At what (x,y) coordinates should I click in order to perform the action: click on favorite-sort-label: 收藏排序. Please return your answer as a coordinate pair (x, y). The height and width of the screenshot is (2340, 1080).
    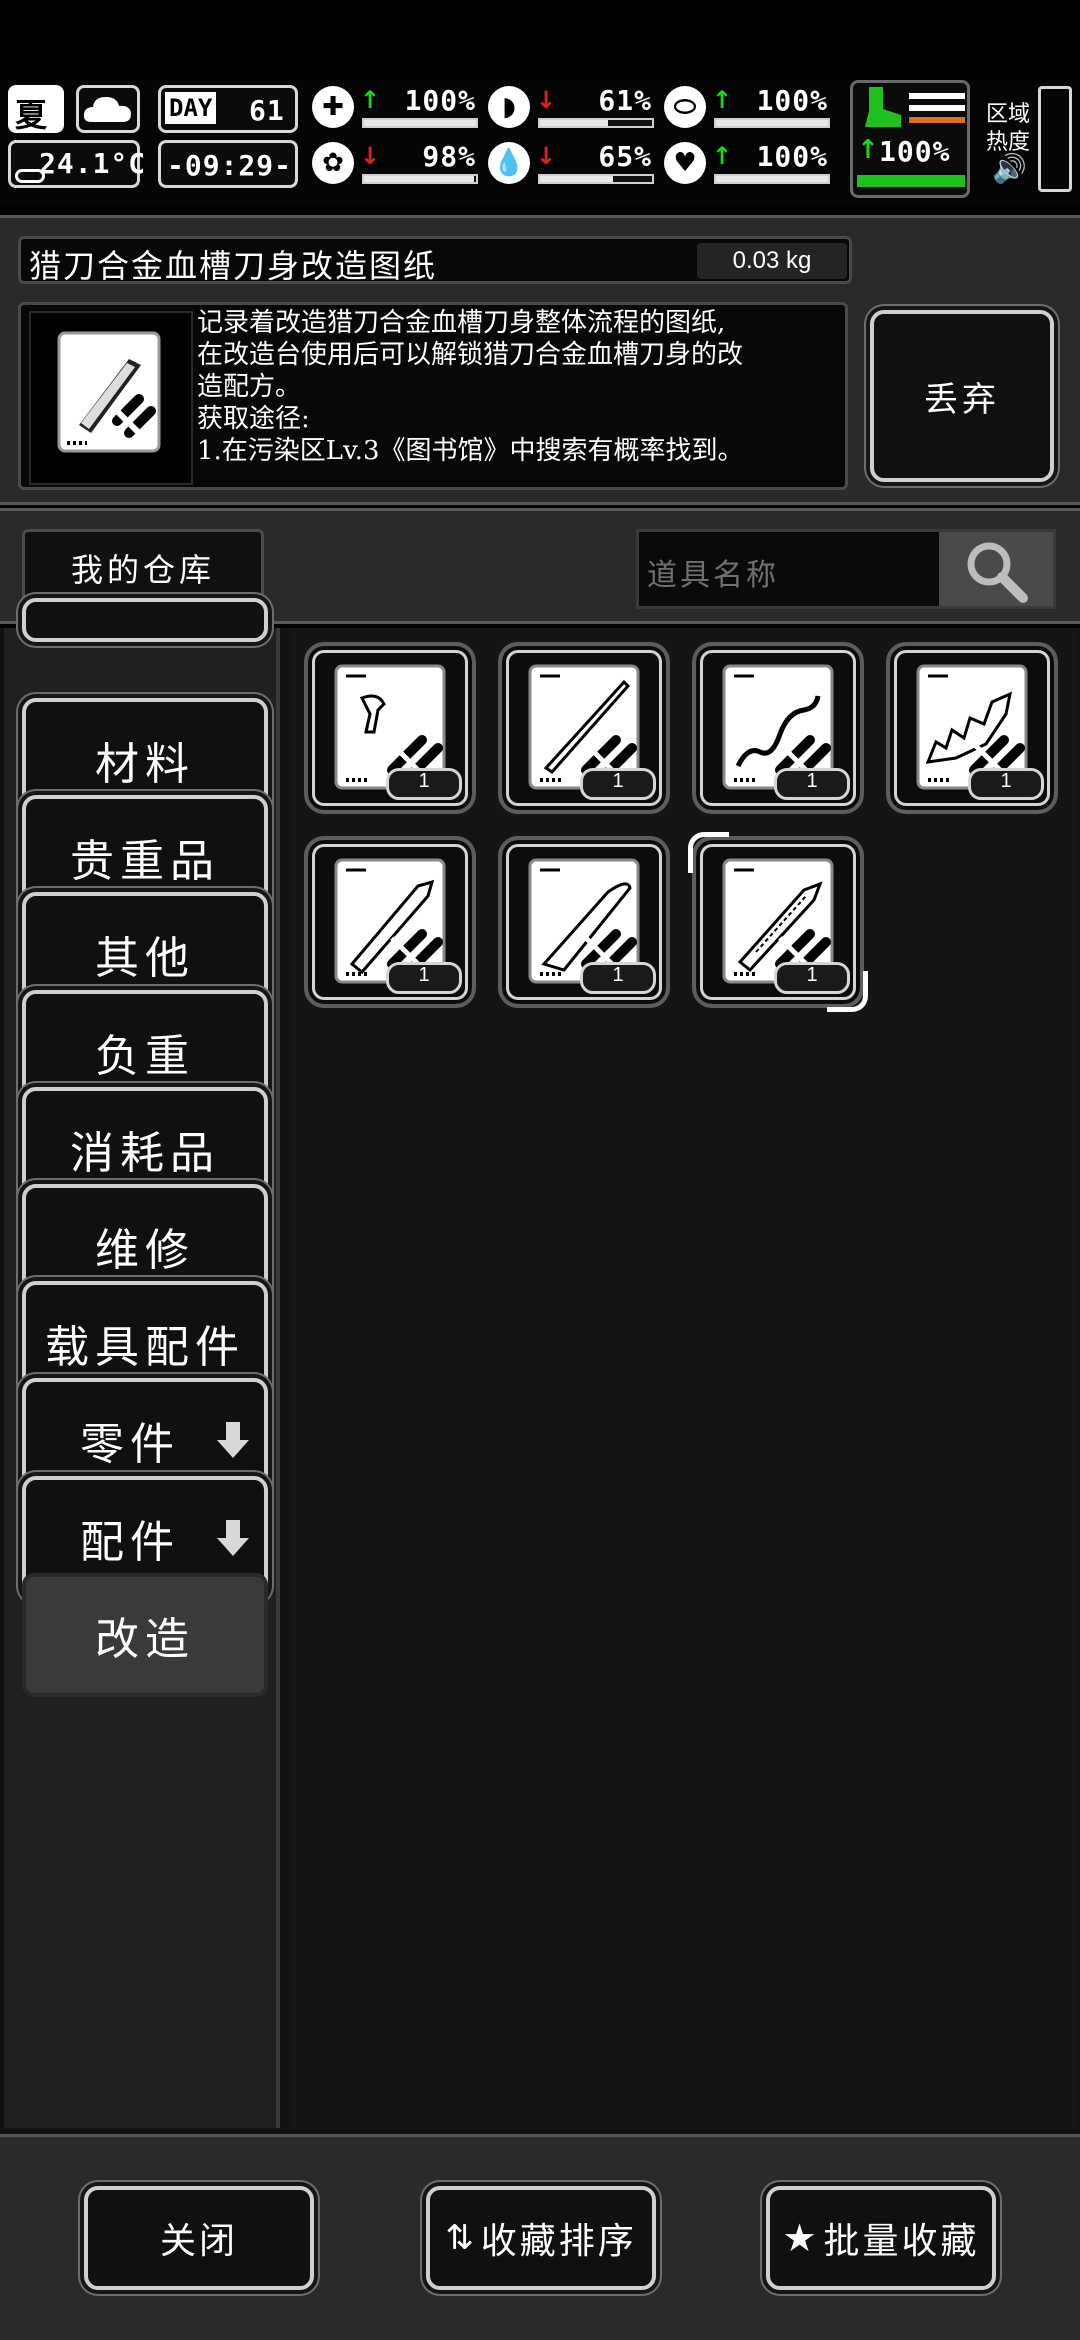
    Looking at the image, I should click on (558, 2241).